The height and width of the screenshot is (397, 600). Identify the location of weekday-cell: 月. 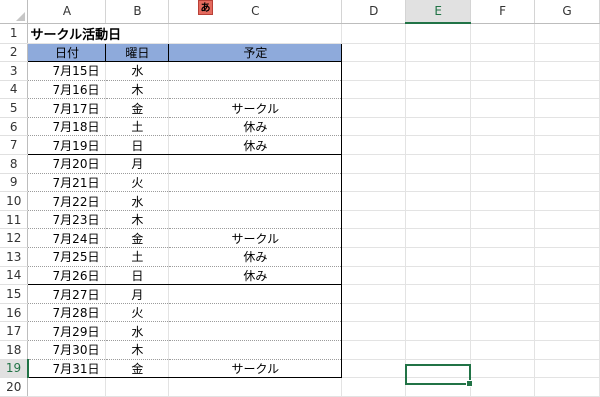
(137, 294).